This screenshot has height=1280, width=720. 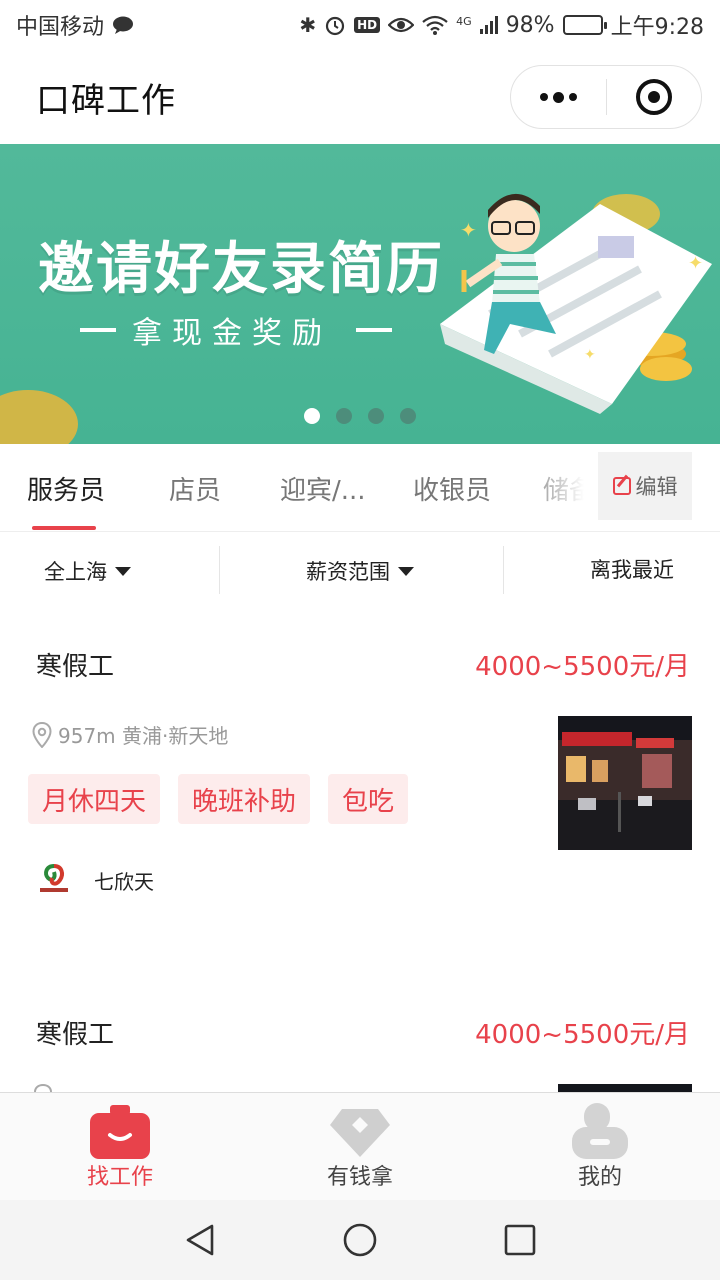 I want to click on nav-me: 我的, so click(x=600, y=1147).